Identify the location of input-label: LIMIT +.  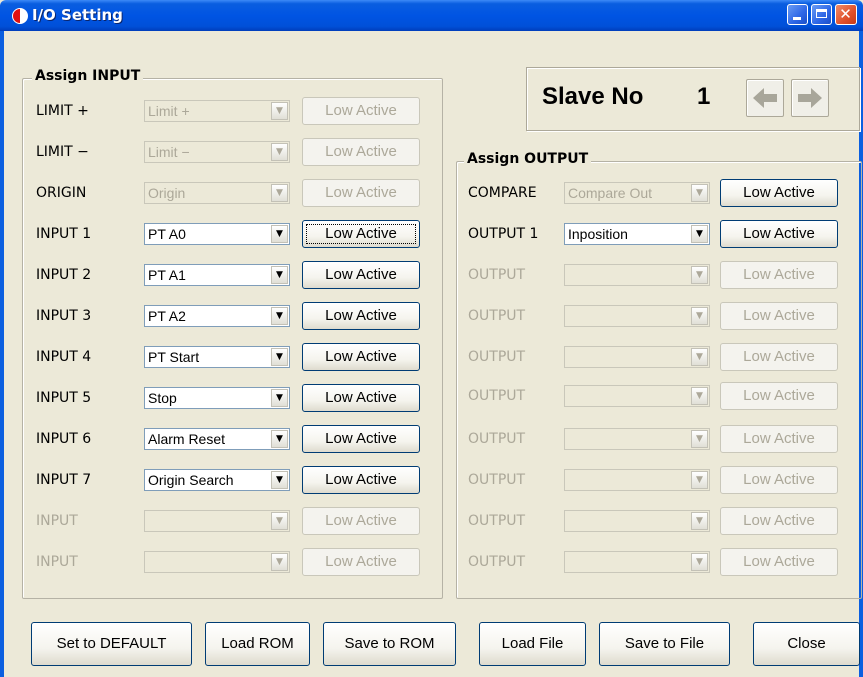
(62, 111).